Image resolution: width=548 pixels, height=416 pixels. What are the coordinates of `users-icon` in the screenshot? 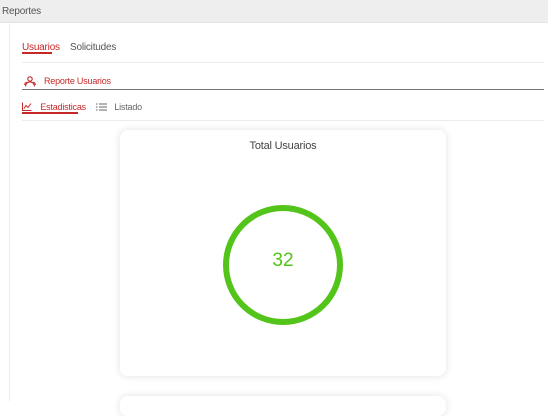 It's located at (30, 83).